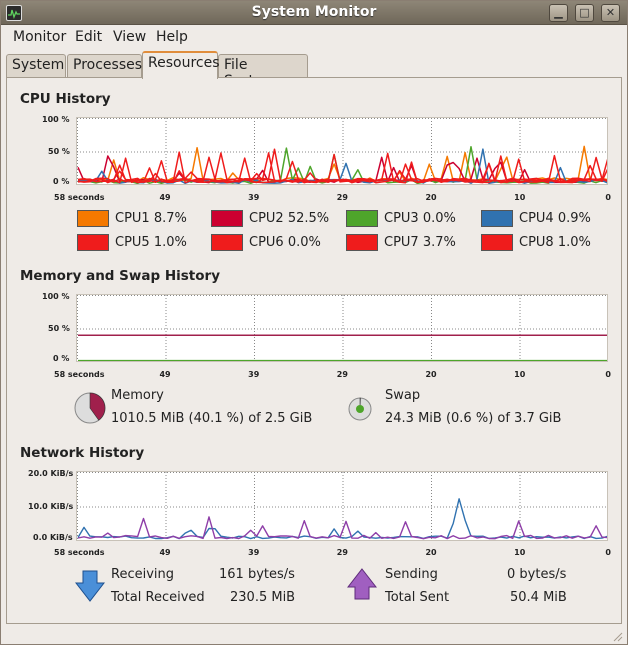 Image resolution: width=628 pixels, height=645 pixels. I want to click on cpu-legend-label: CPU6 0.0%, so click(285, 242).